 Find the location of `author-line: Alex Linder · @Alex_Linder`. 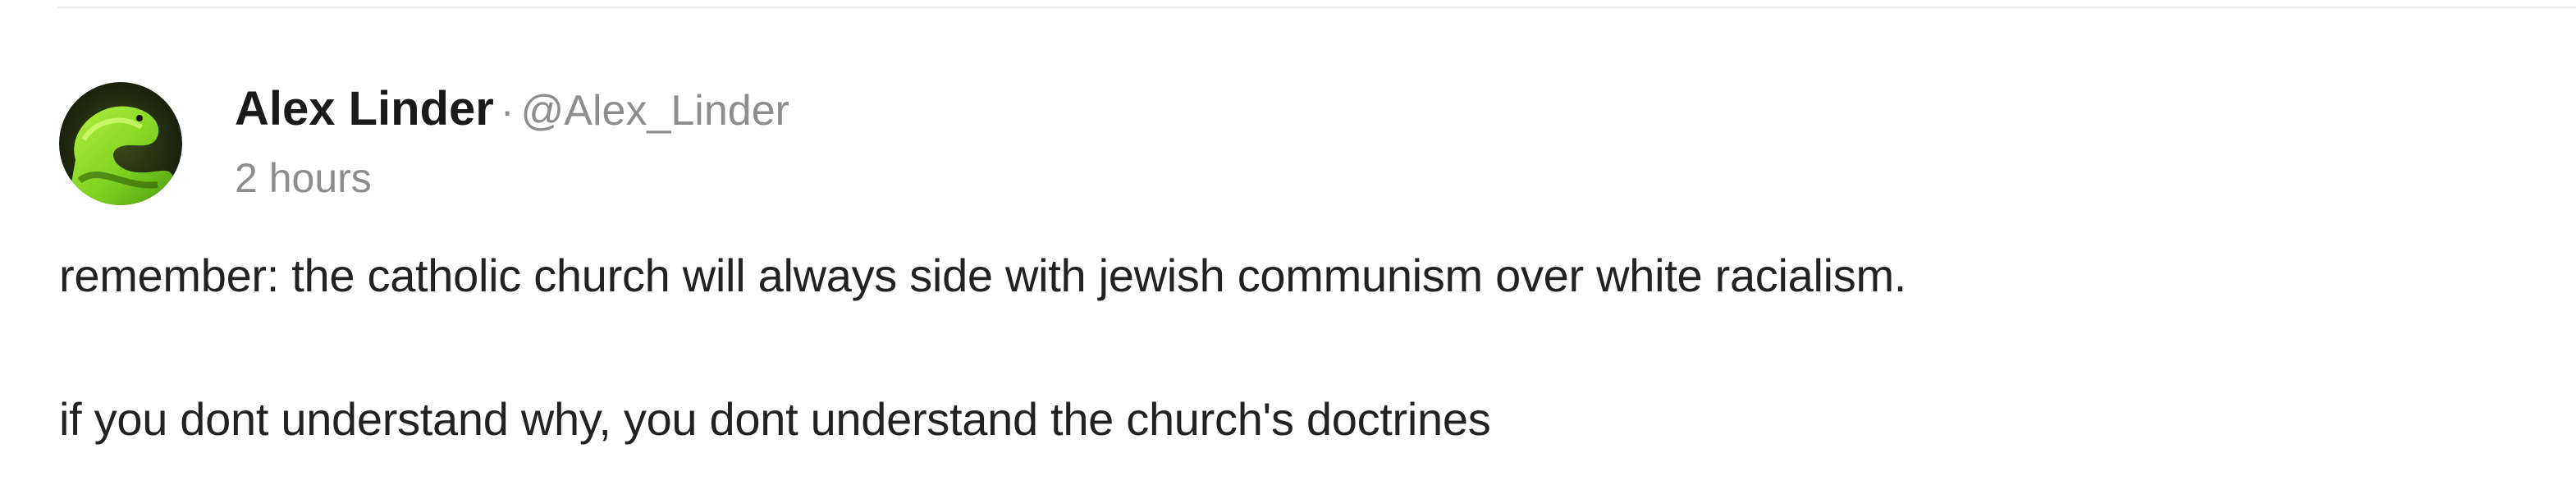

author-line: Alex Linder · @Alex_Linder is located at coordinates (512, 109).